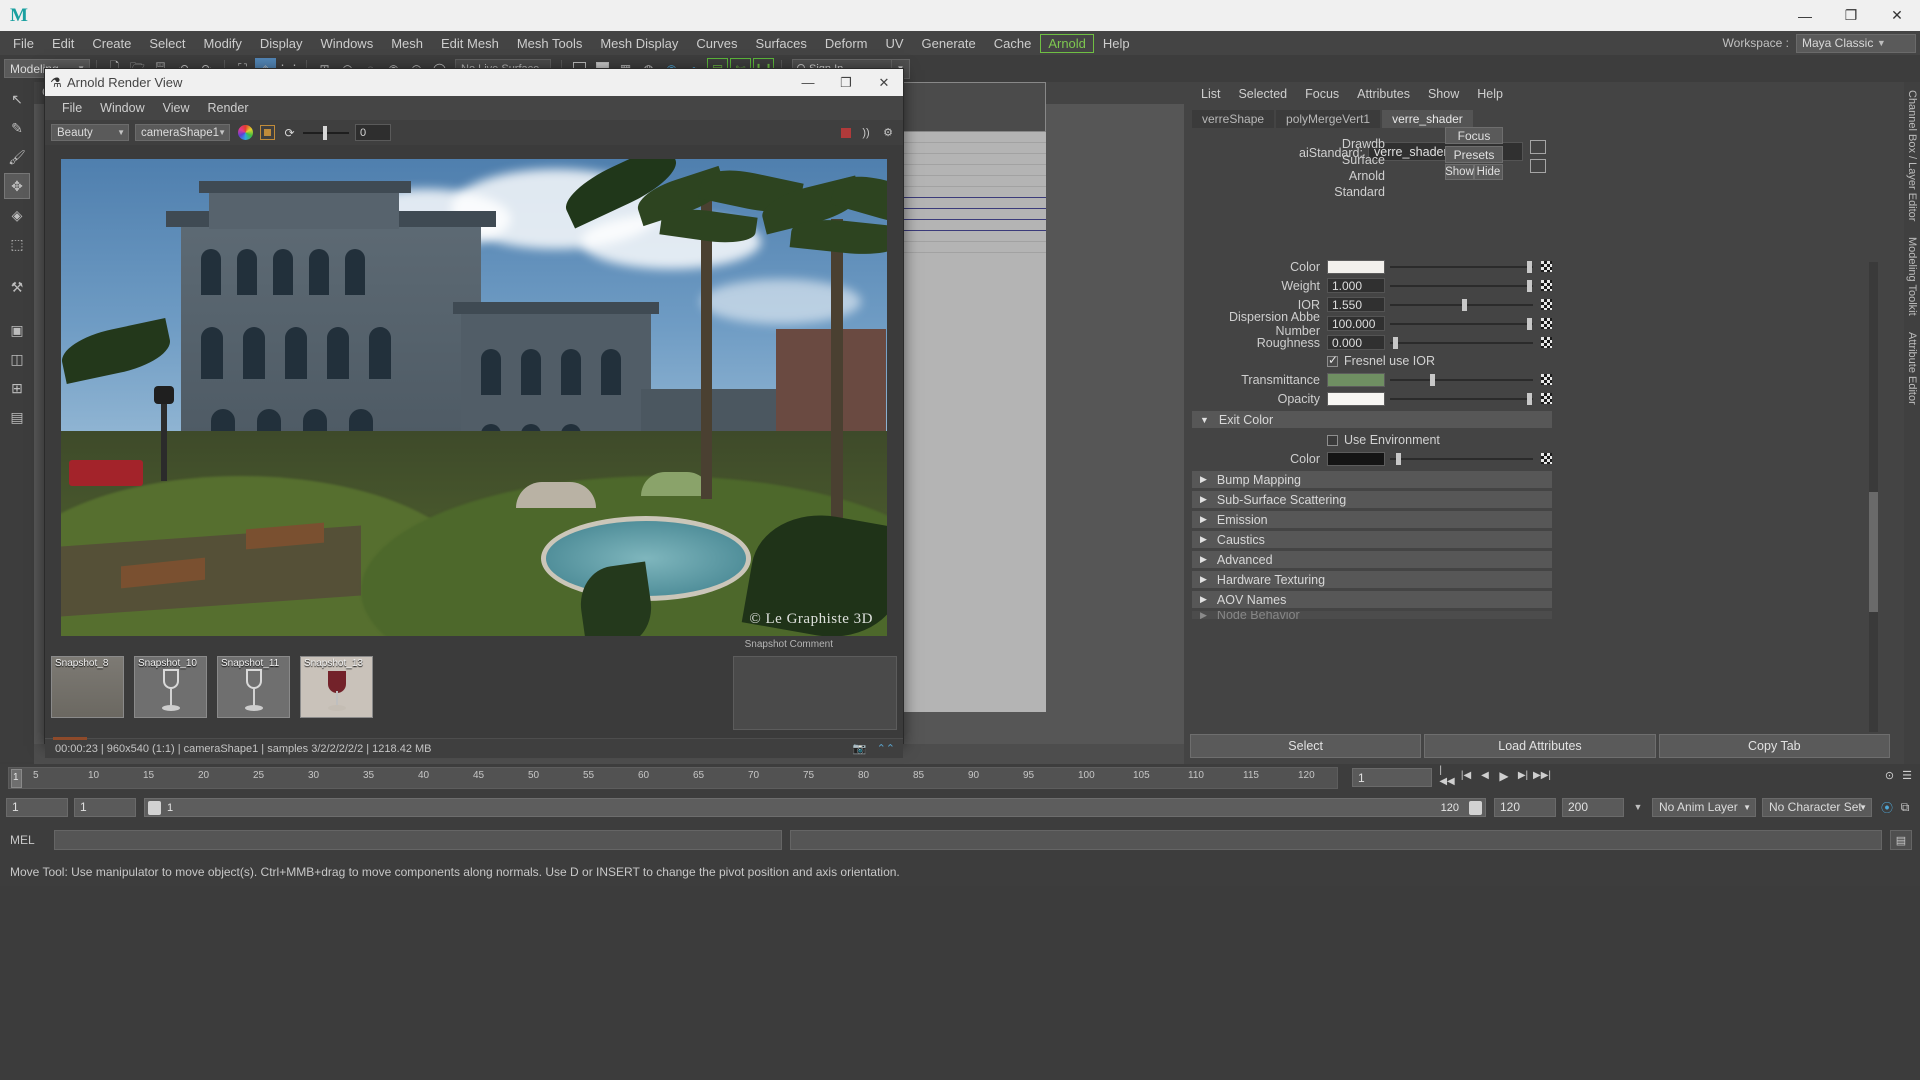 Image resolution: width=1920 pixels, height=1080 pixels. I want to click on go-to-end-icon: ▶▶|, so click(1542, 775).